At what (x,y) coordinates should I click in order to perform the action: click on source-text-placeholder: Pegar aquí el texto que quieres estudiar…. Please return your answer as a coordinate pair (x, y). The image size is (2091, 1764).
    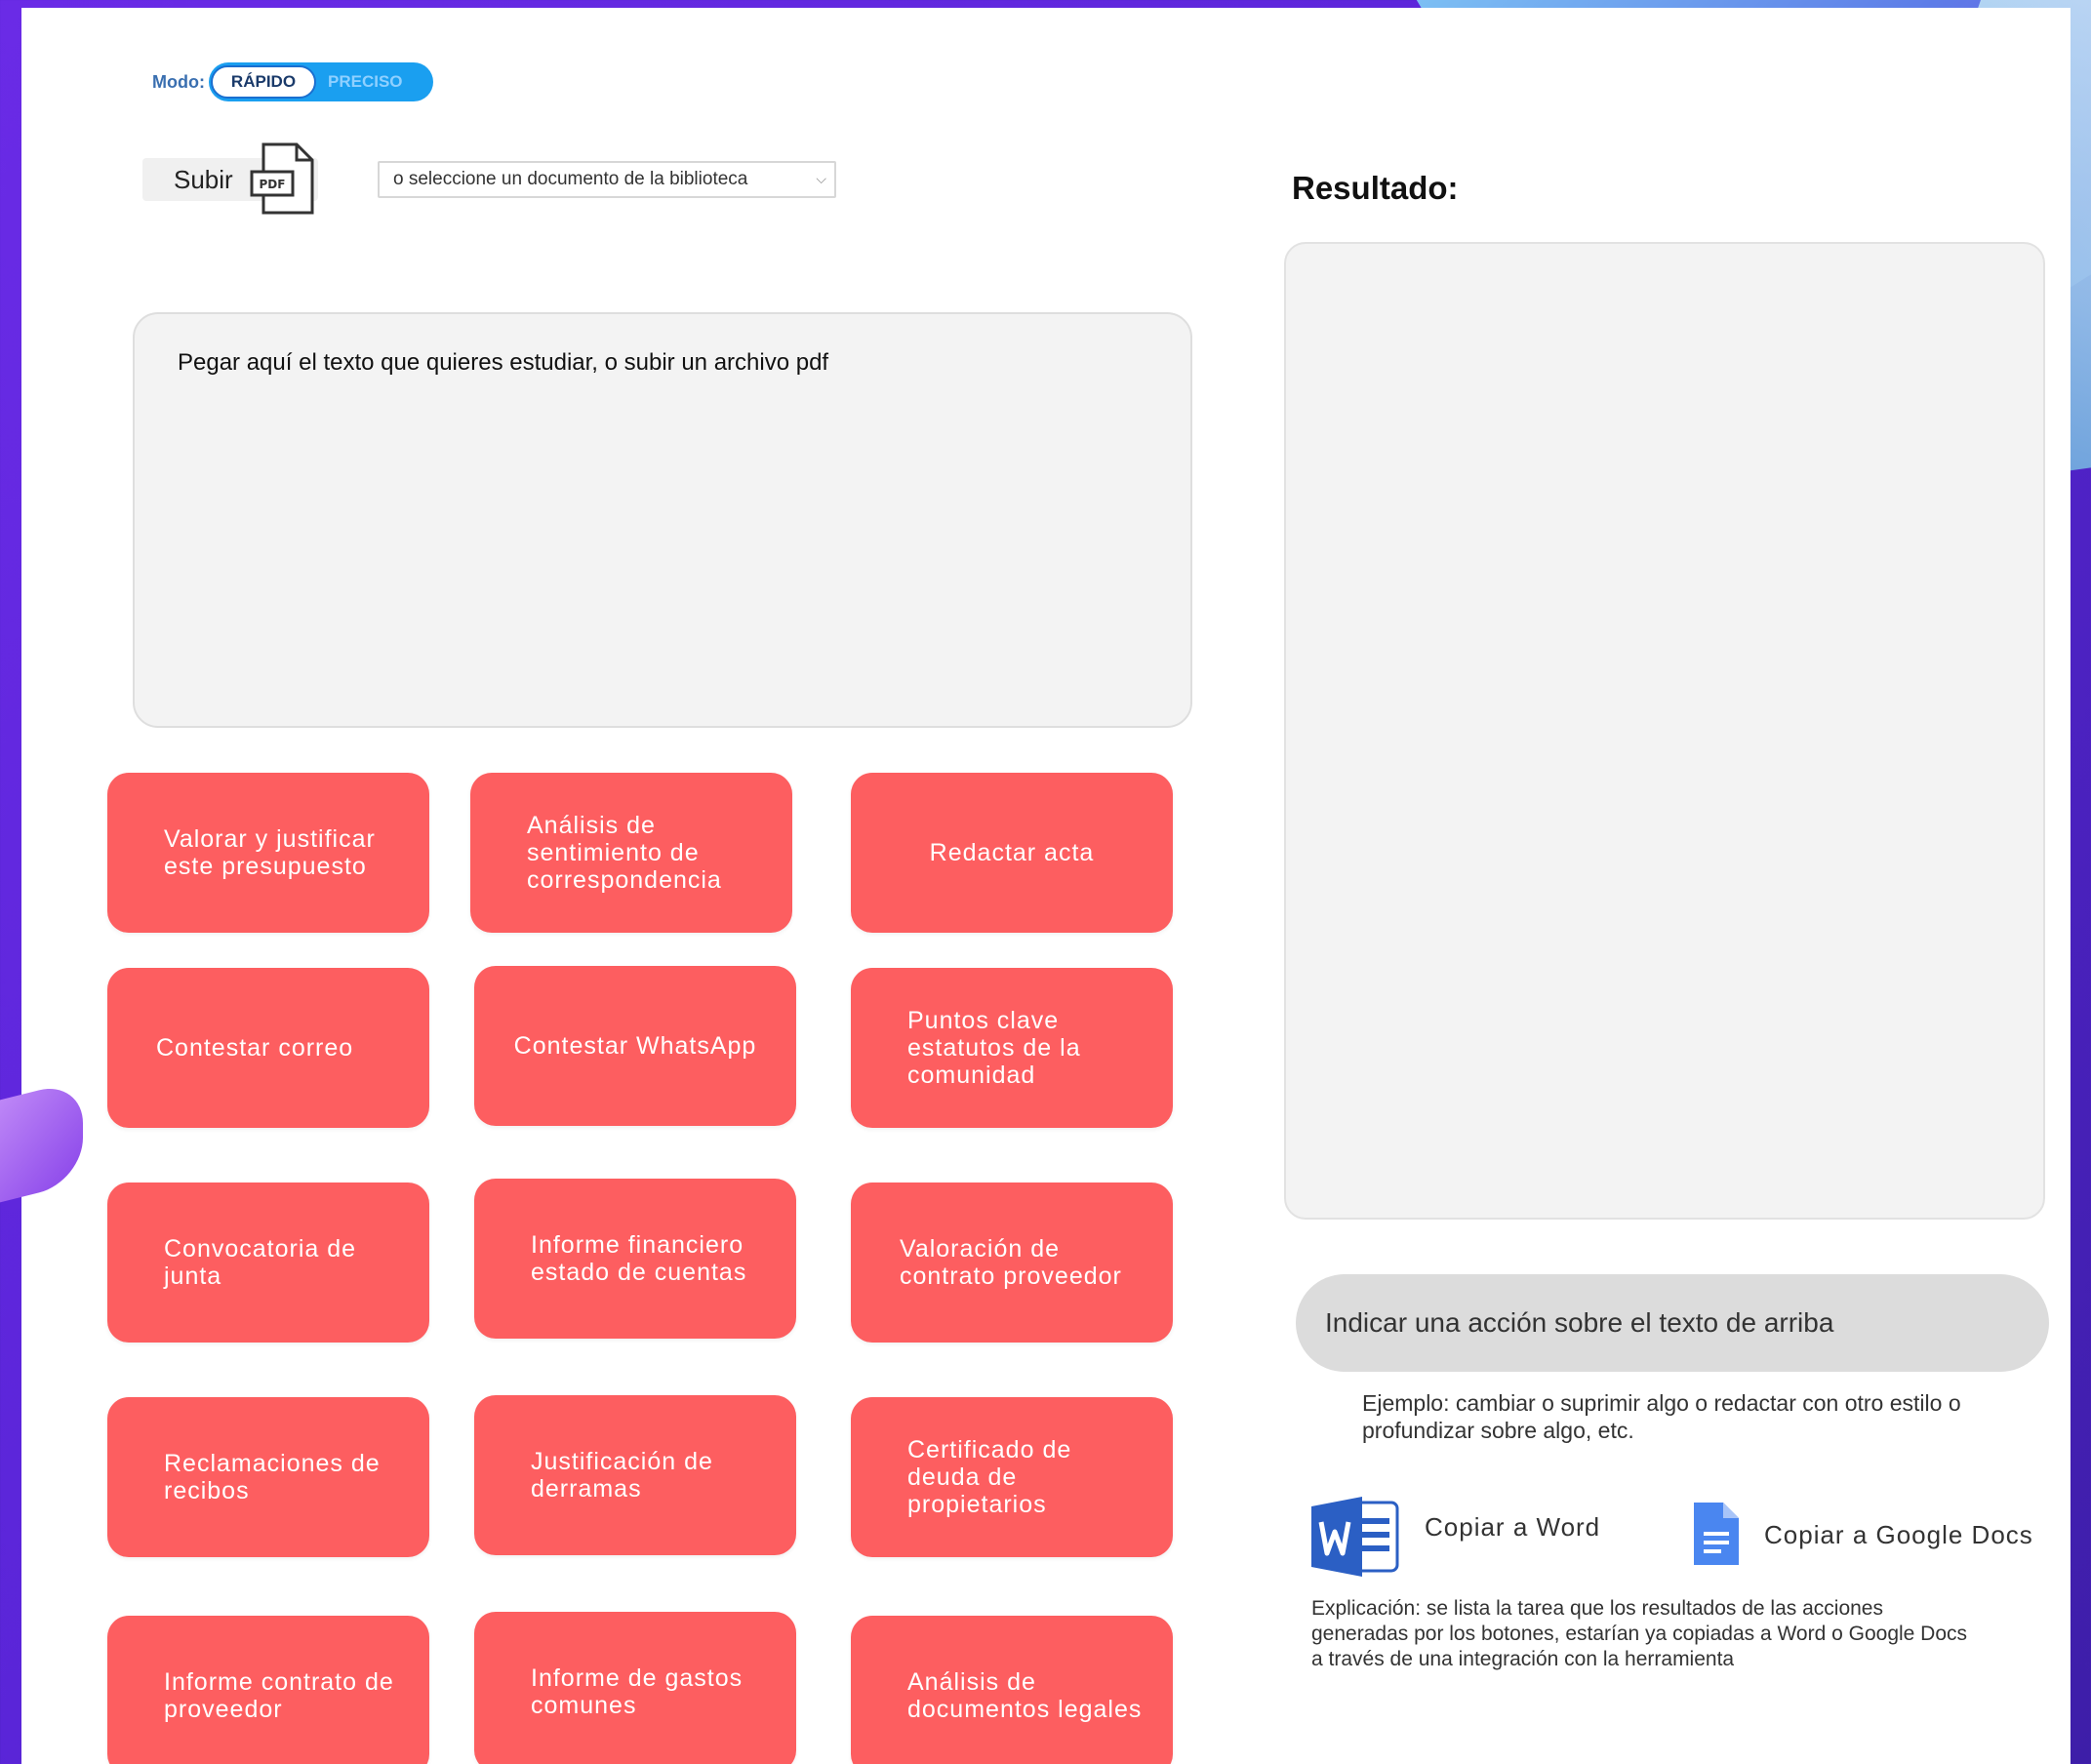
    Looking at the image, I should click on (503, 363).